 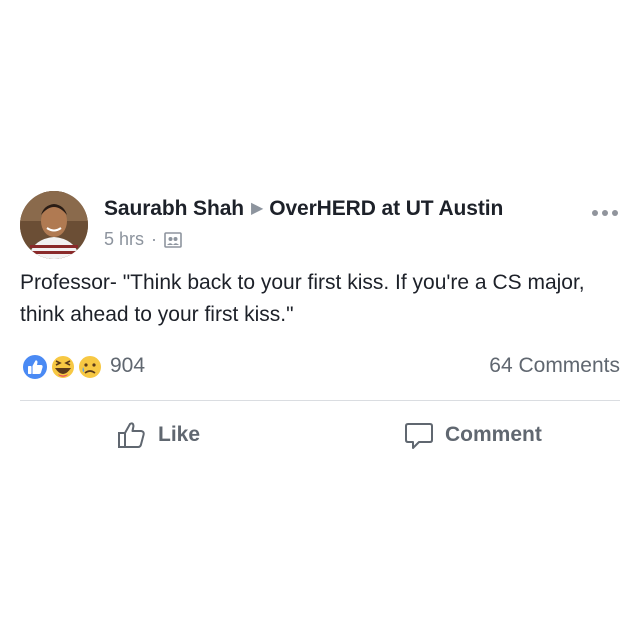 I want to click on post-actions: Like Comment, so click(x=320, y=435).